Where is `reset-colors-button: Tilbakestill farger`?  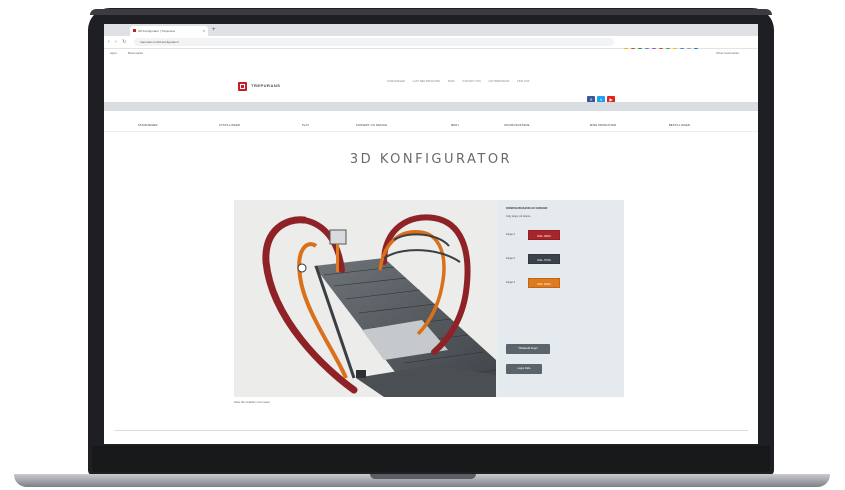
reset-colors-button: Tilbakestill farger is located at coordinates (528, 349).